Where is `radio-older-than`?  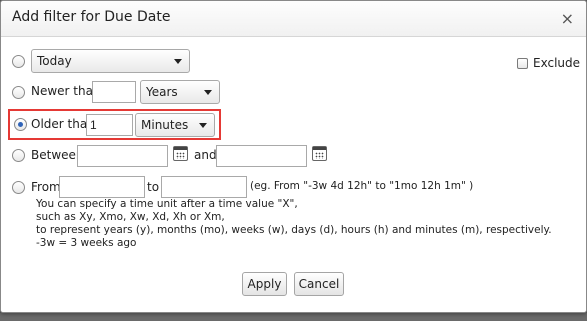
radio-older-than is located at coordinates (20, 124).